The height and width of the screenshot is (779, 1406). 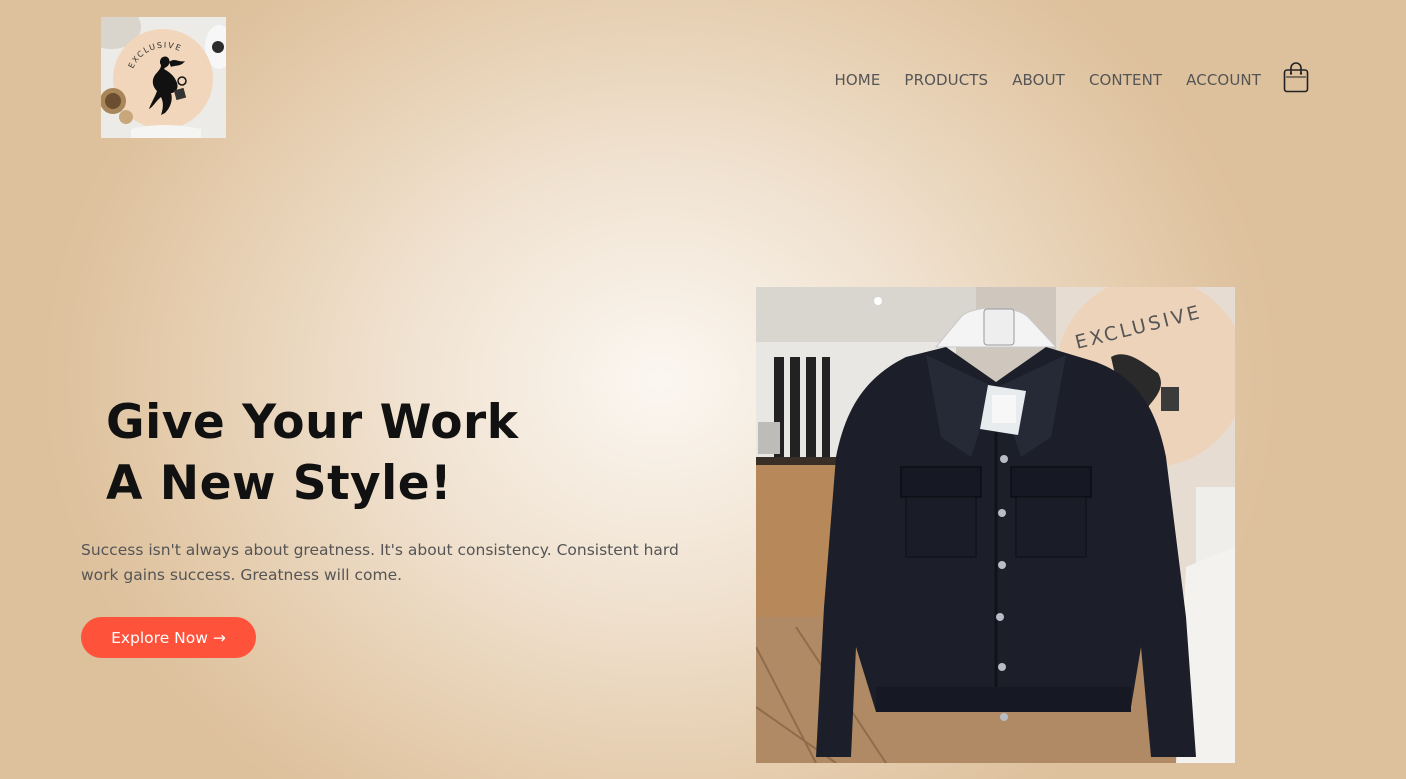 I want to click on brand-logo: EXCLUSIVE, so click(x=163, y=77).